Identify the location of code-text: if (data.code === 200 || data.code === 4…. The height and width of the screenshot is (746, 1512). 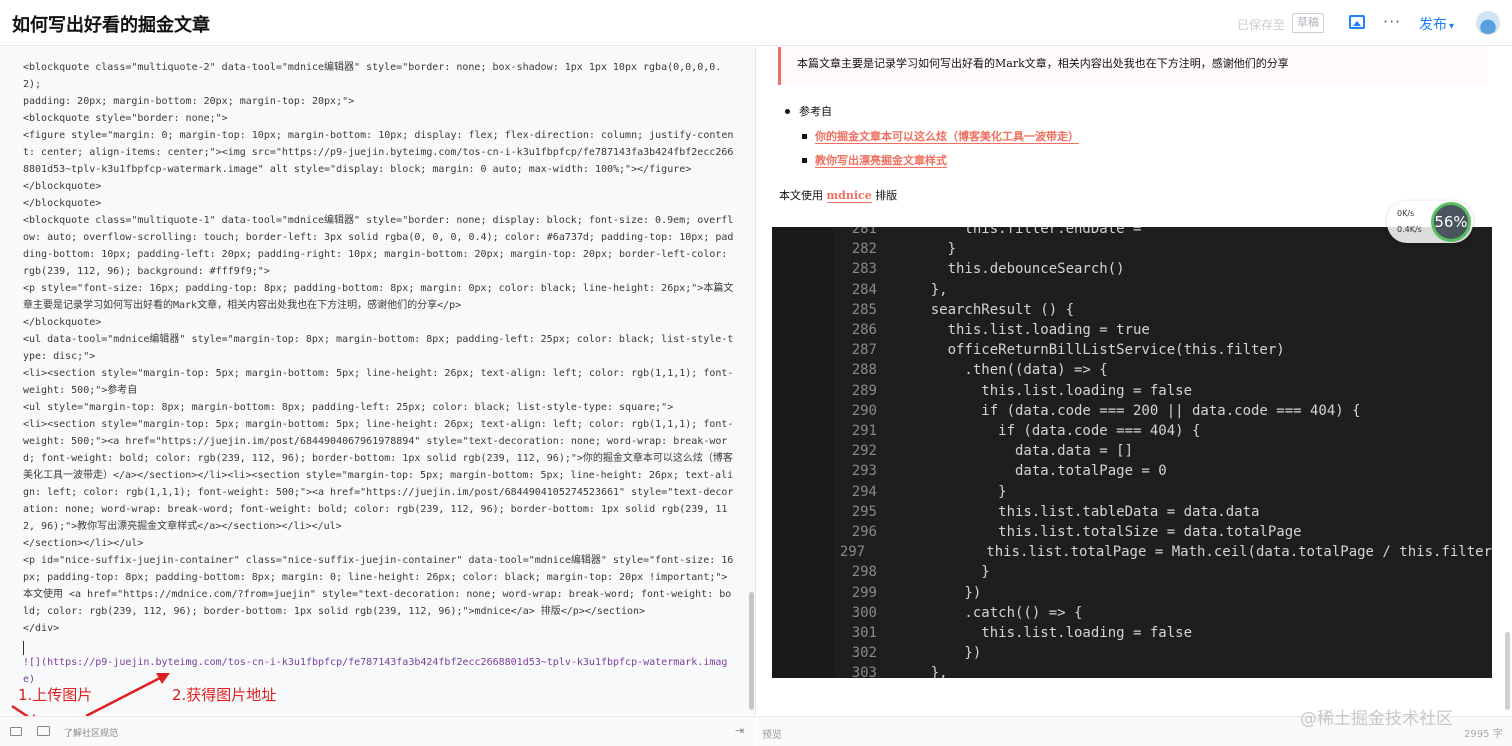
(1129, 410).